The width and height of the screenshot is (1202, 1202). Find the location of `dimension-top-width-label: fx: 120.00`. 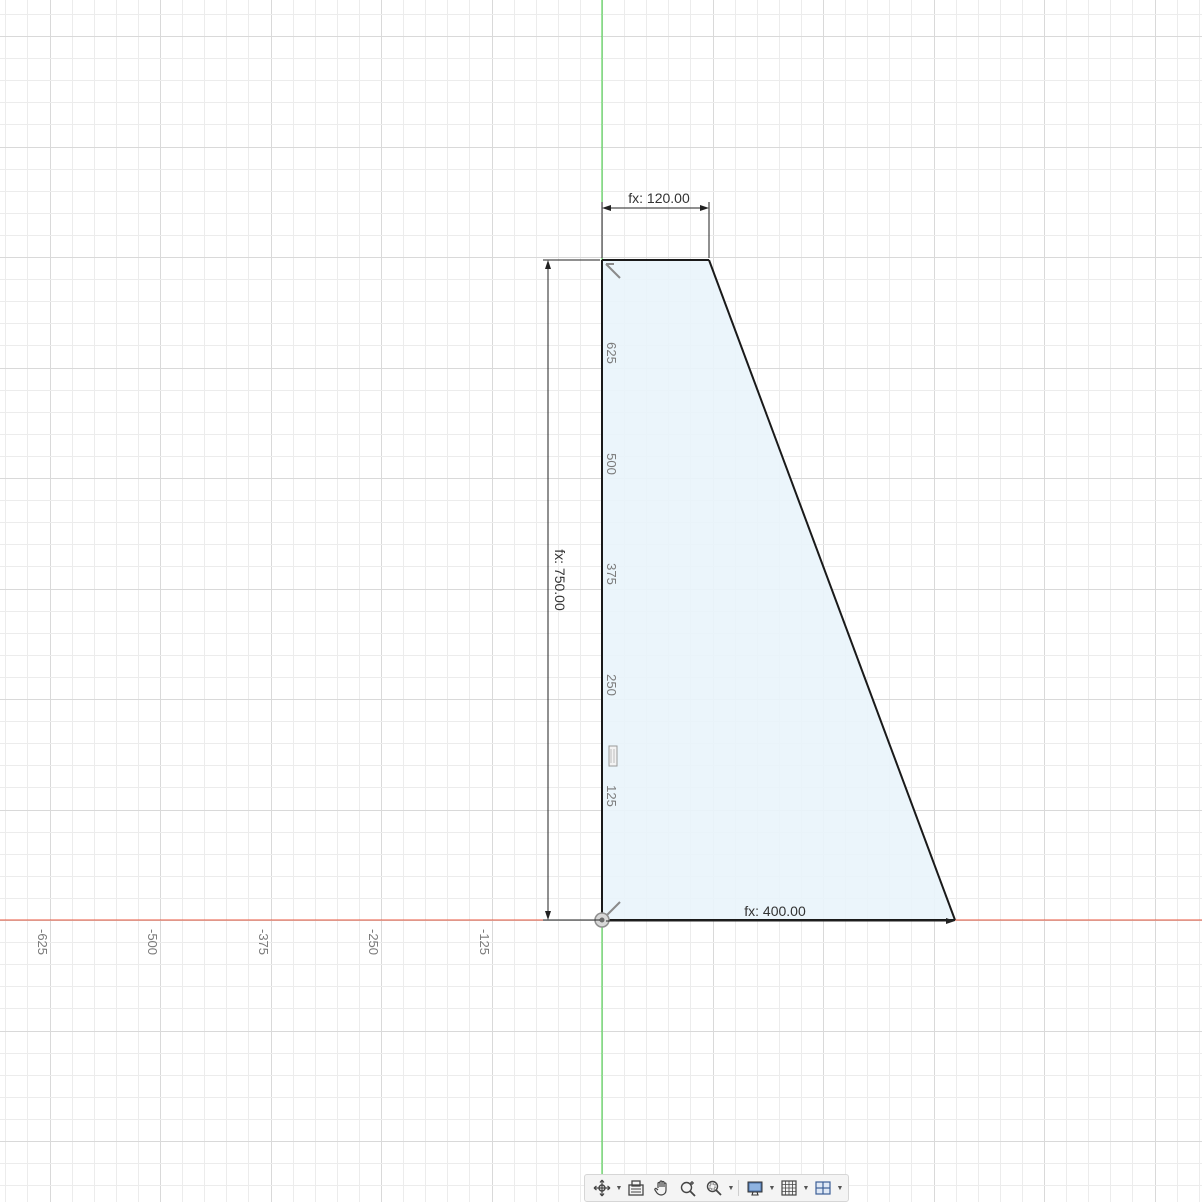

dimension-top-width-label: fx: 120.00 is located at coordinates (659, 198).